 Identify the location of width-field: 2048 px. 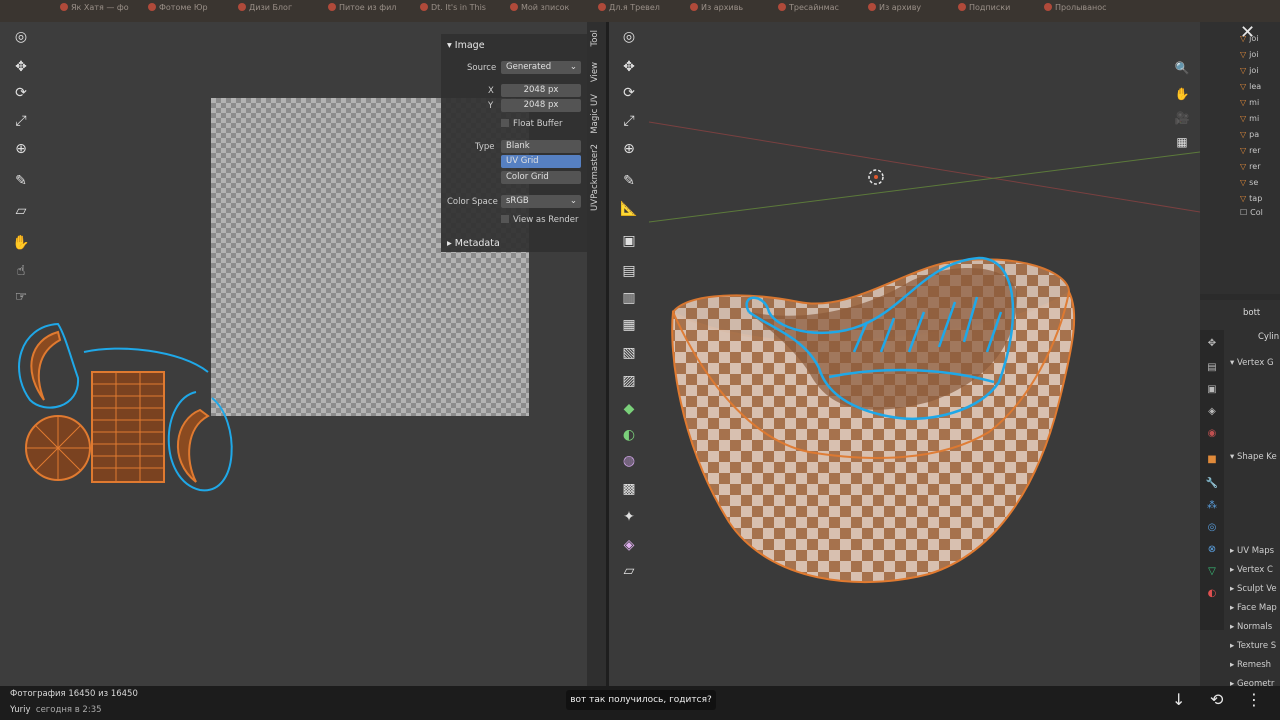
(541, 90).